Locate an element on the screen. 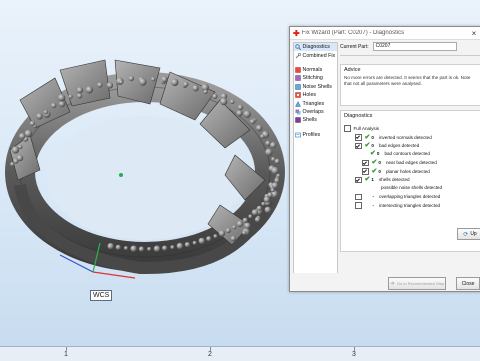 The image size is (480, 361). dialog-title: Fix Wizard (Part: C0207) - Diagnostics is located at coordinates (353, 33).